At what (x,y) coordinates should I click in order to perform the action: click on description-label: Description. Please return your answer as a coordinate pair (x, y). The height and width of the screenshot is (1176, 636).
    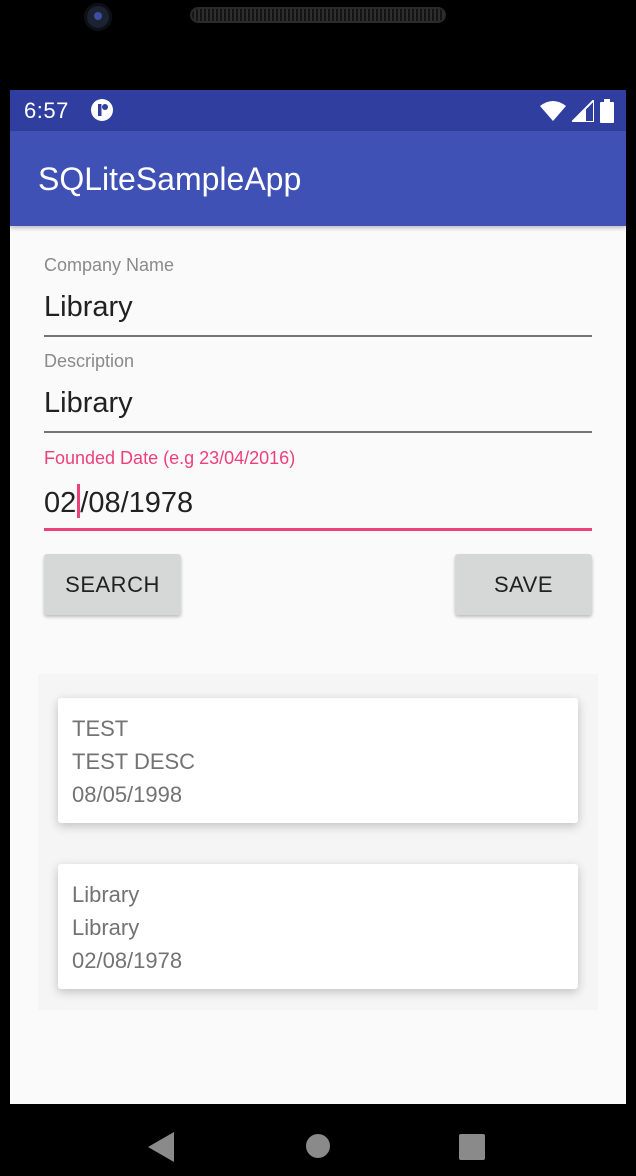
    Looking at the image, I should click on (89, 361).